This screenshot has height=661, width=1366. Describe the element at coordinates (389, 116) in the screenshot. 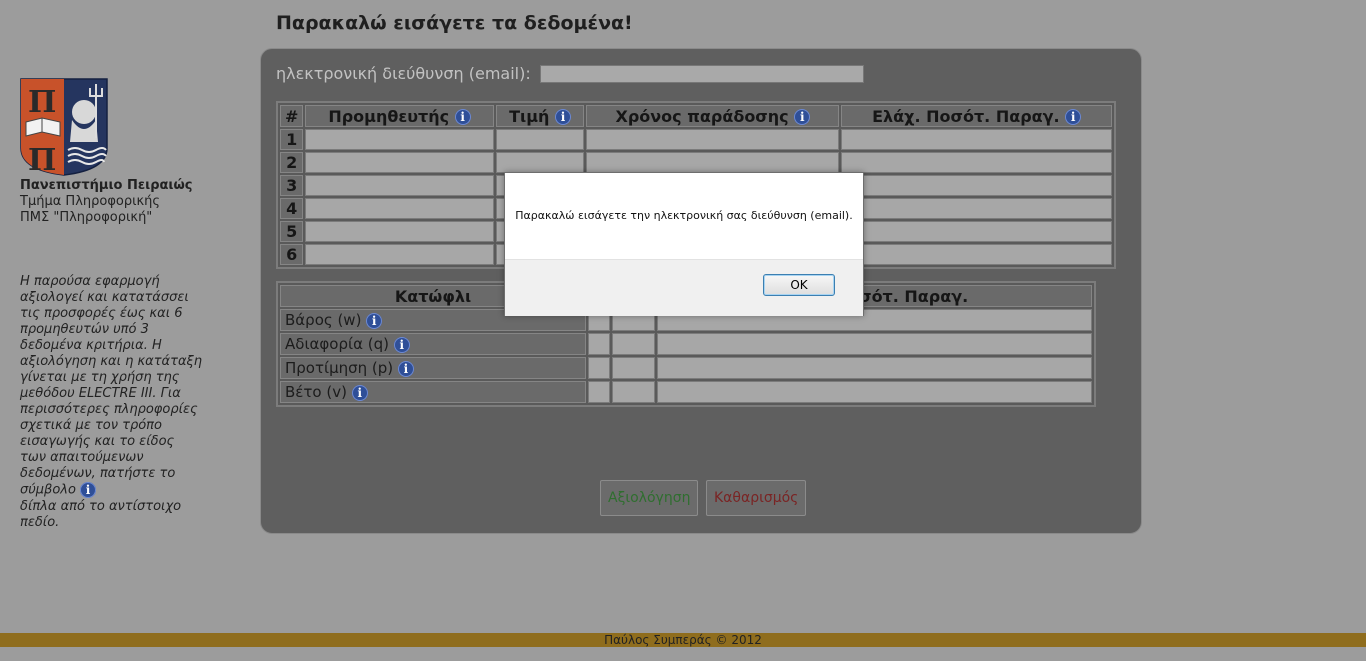

I see `header-supplier-label: Προμηθευτής` at that location.